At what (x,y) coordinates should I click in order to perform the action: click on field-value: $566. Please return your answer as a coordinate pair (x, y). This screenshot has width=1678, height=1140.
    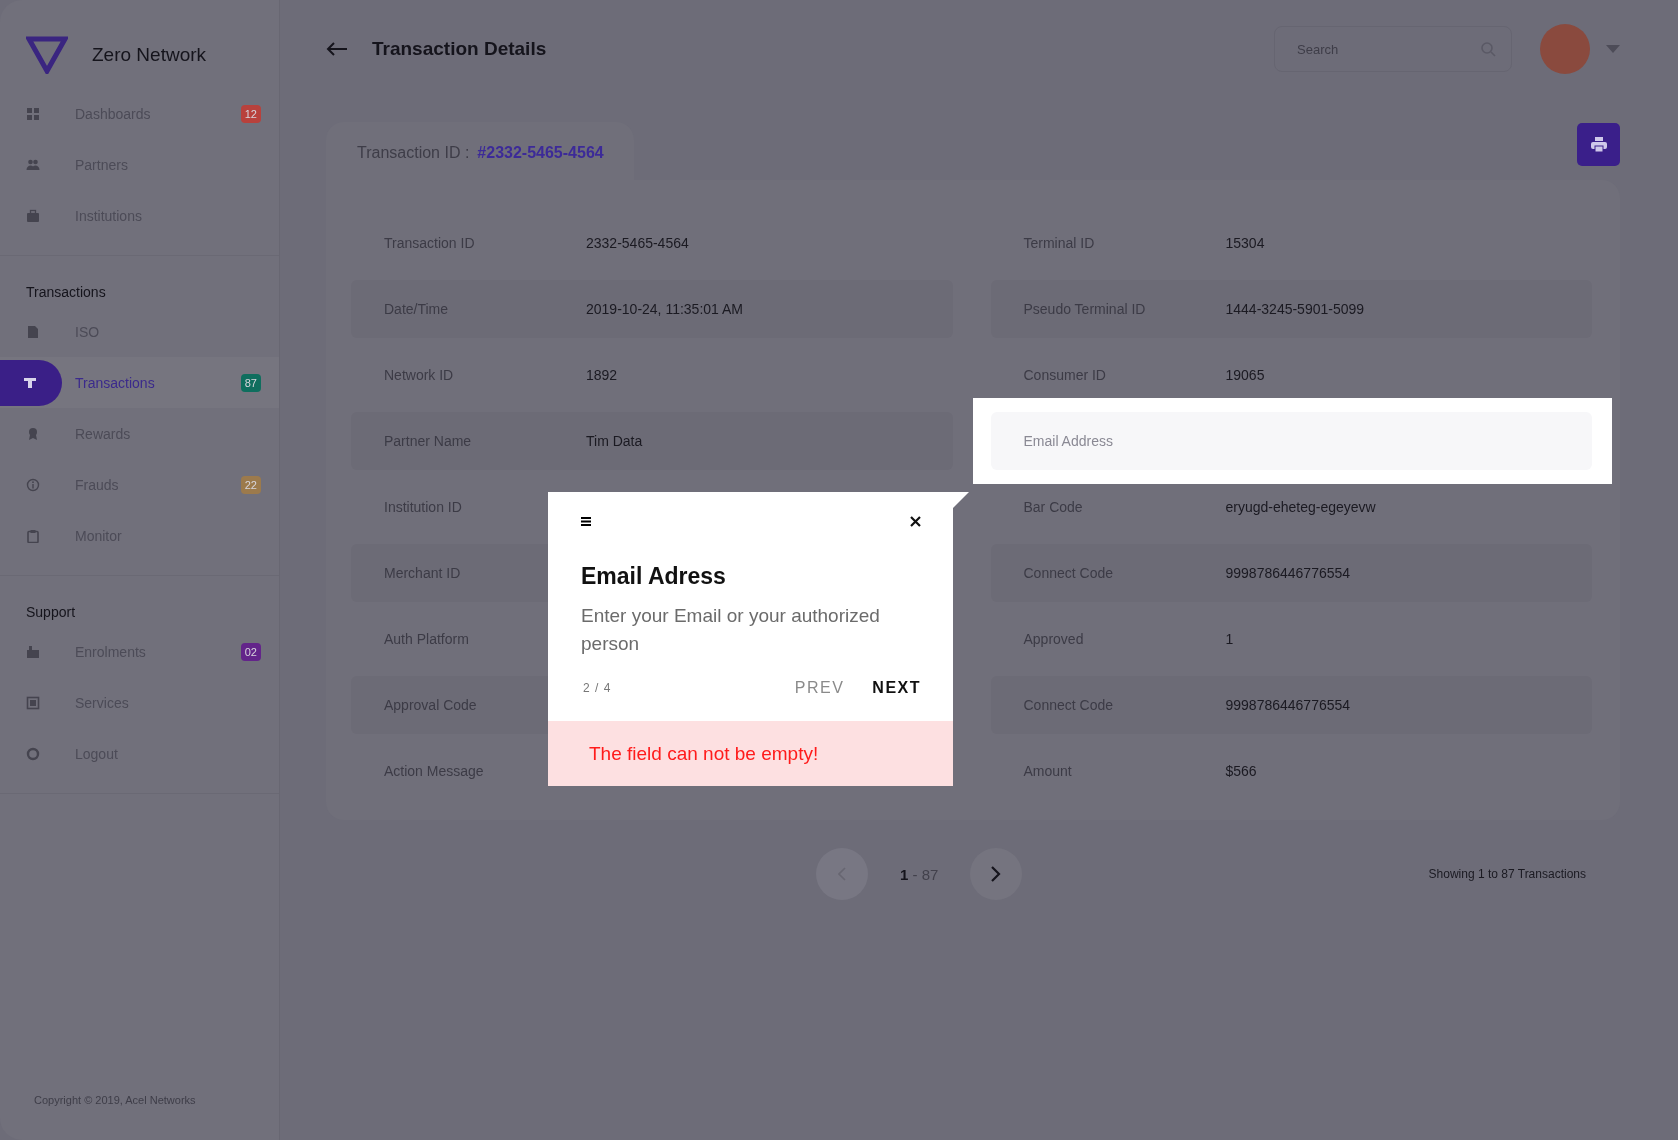
    Looking at the image, I should click on (1241, 771).